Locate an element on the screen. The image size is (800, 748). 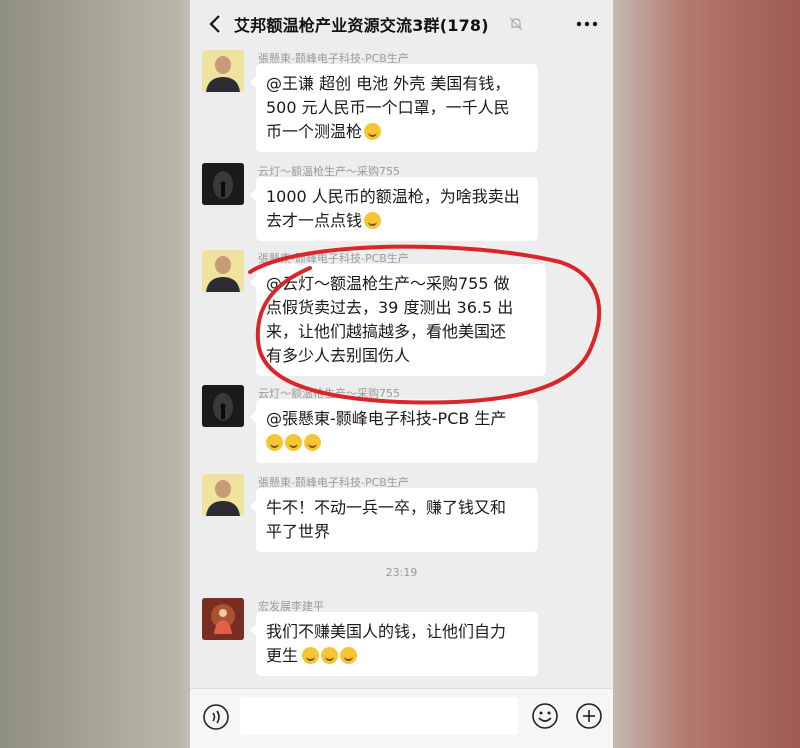
more-actions-plus-icon is located at coordinates (589, 716).